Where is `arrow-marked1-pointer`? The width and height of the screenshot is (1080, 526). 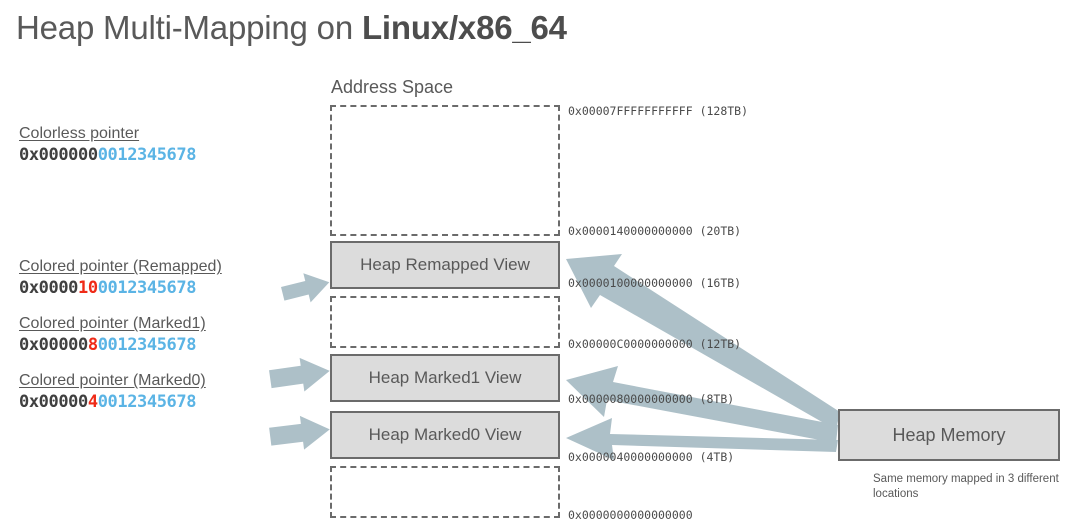 arrow-marked1-pointer is located at coordinates (299, 374).